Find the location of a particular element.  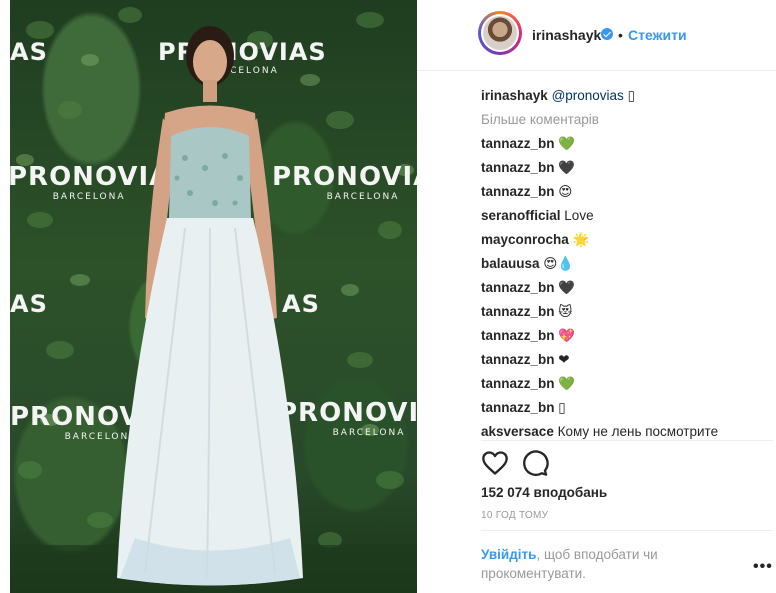

avatar-image is located at coordinates (500, 33).